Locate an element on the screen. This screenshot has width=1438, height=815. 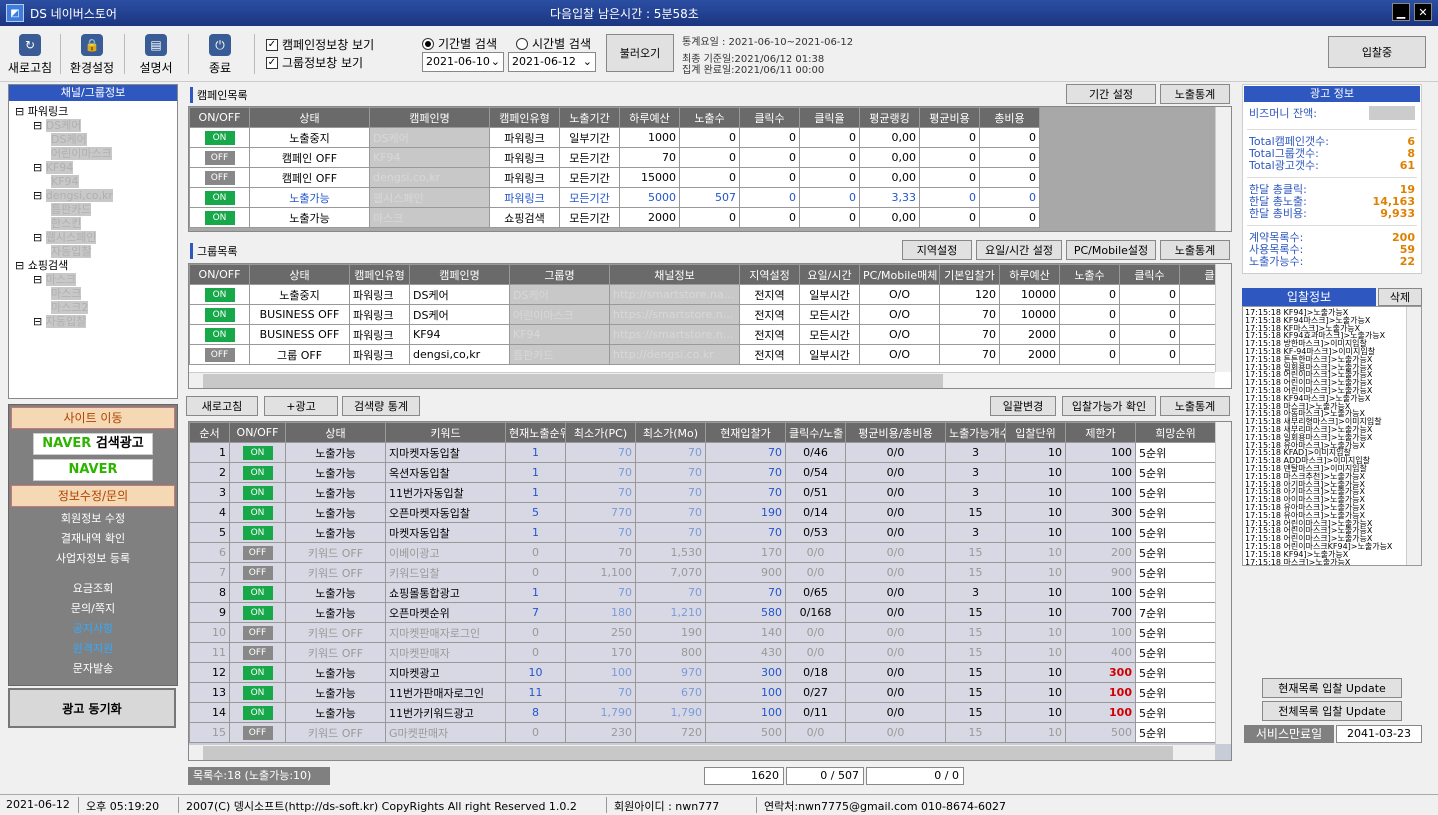
campaign-stats-button: 노출통계 is located at coordinates (1195, 94).